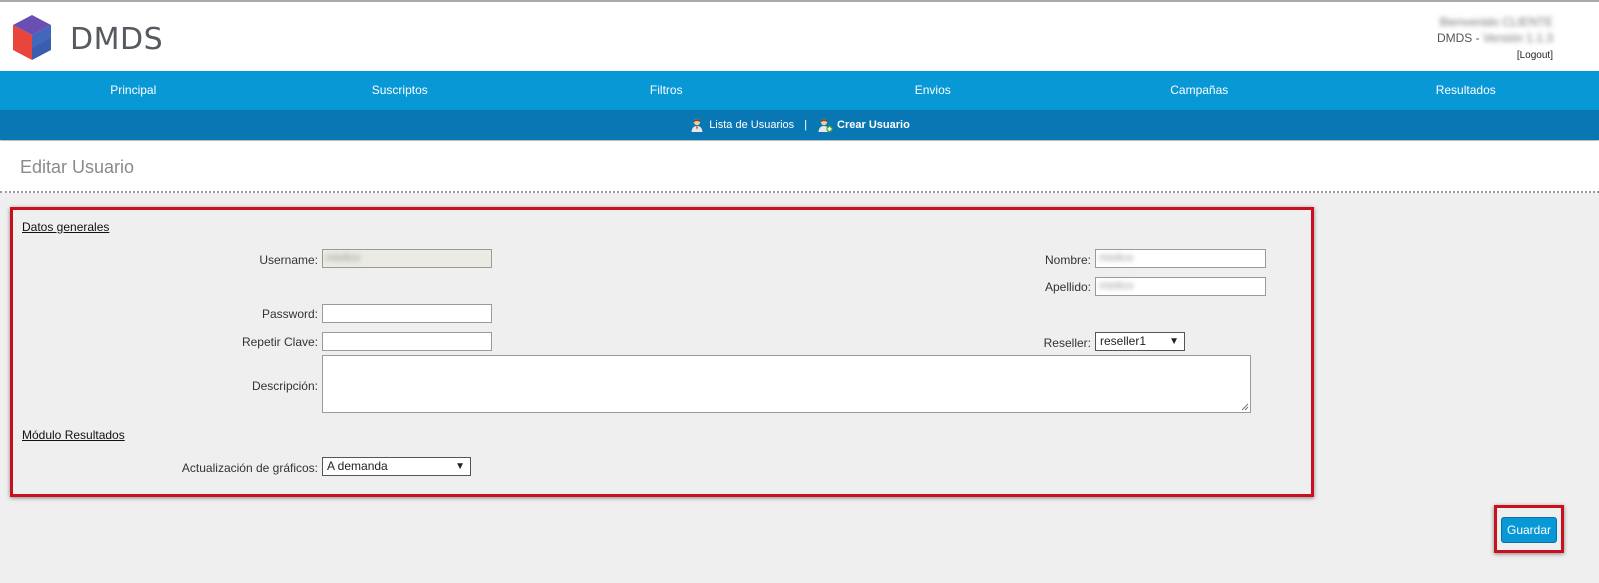 This screenshot has width=1599, height=583. Describe the element at coordinates (1067, 343) in the screenshot. I see `reseller-label: Reseller:` at that location.